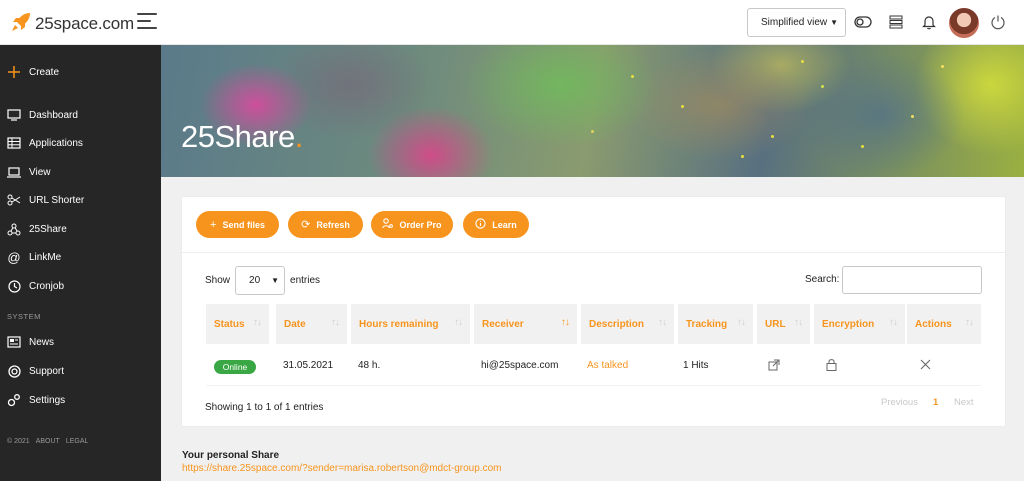 The image size is (1024, 481). Describe the element at coordinates (53, 115) in the screenshot. I see `sidebar-item-label: Dashboard` at that location.